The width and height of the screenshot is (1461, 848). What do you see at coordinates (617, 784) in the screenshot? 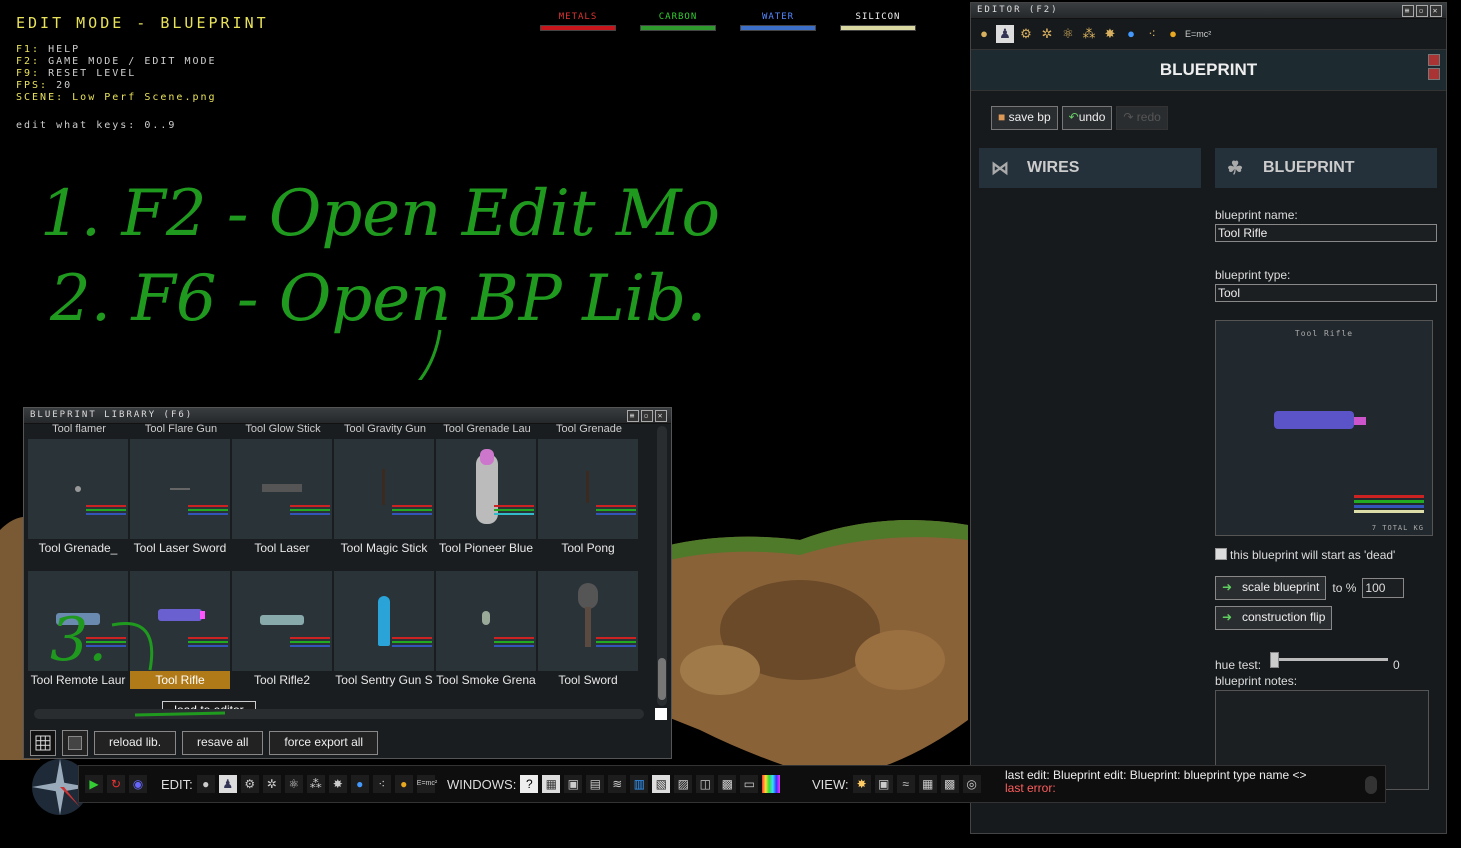
I see `wave-icon: ≋` at bounding box center [617, 784].